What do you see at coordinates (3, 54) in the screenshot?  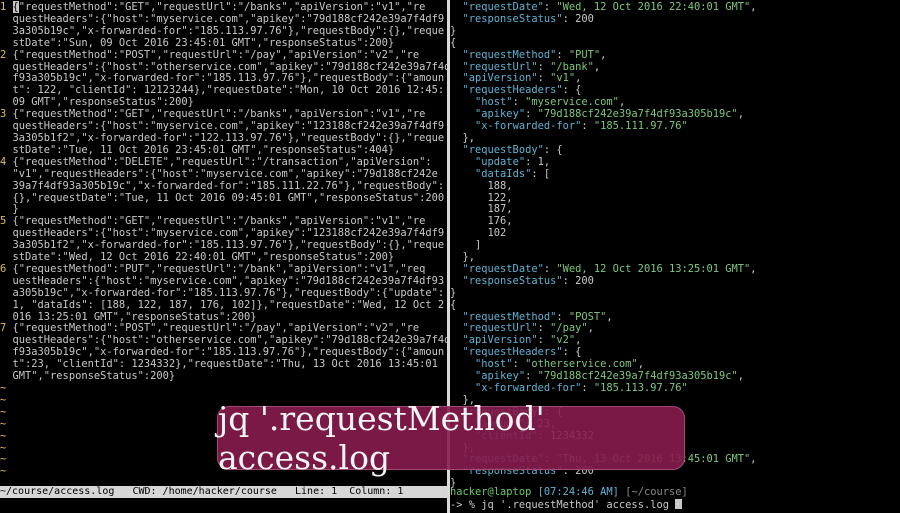 I see `line-number: 2` at bounding box center [3, 54].